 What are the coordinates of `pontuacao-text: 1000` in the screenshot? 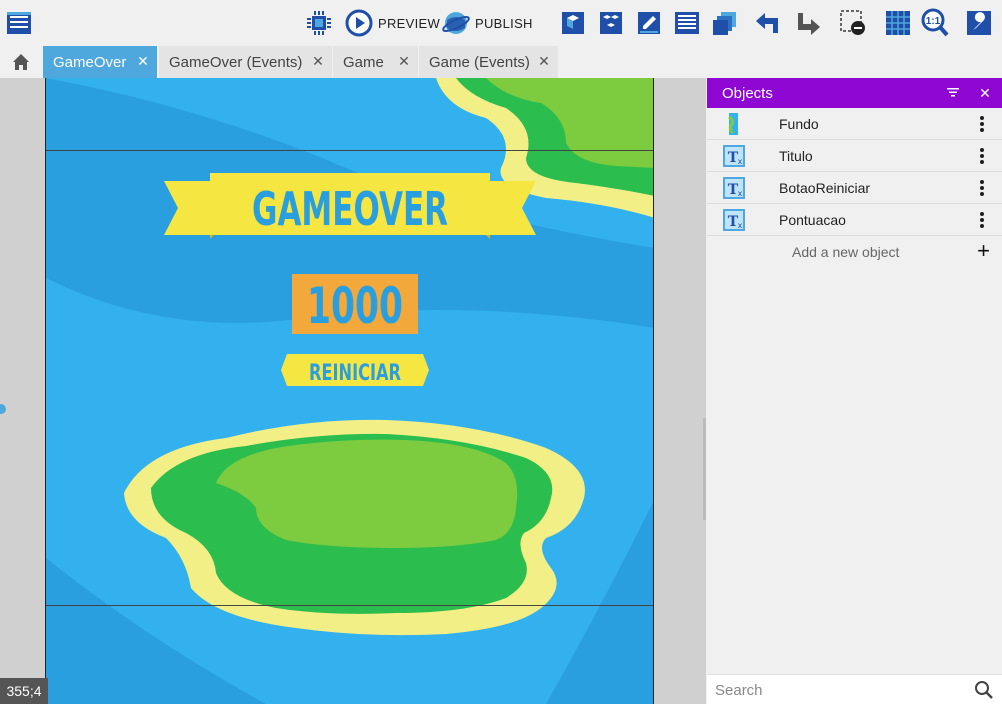 It's located at (355, 304).